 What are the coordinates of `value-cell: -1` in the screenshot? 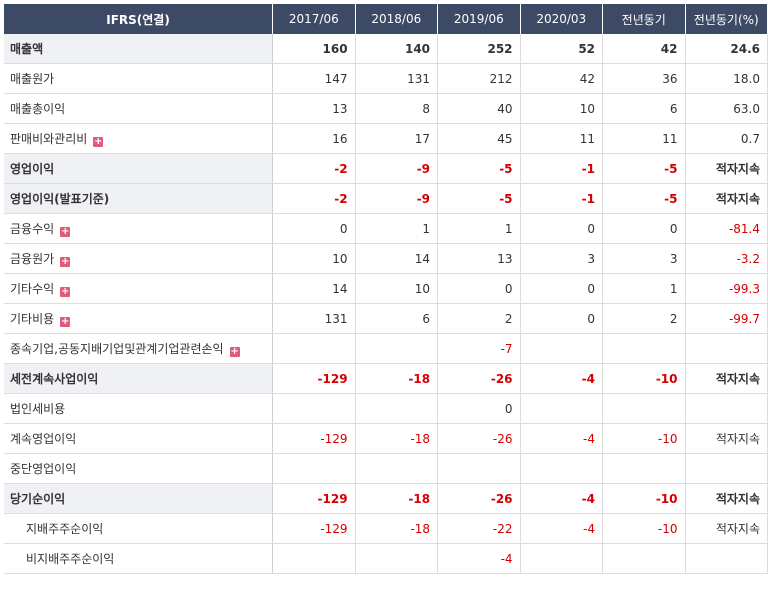 It's located at (562, 168).